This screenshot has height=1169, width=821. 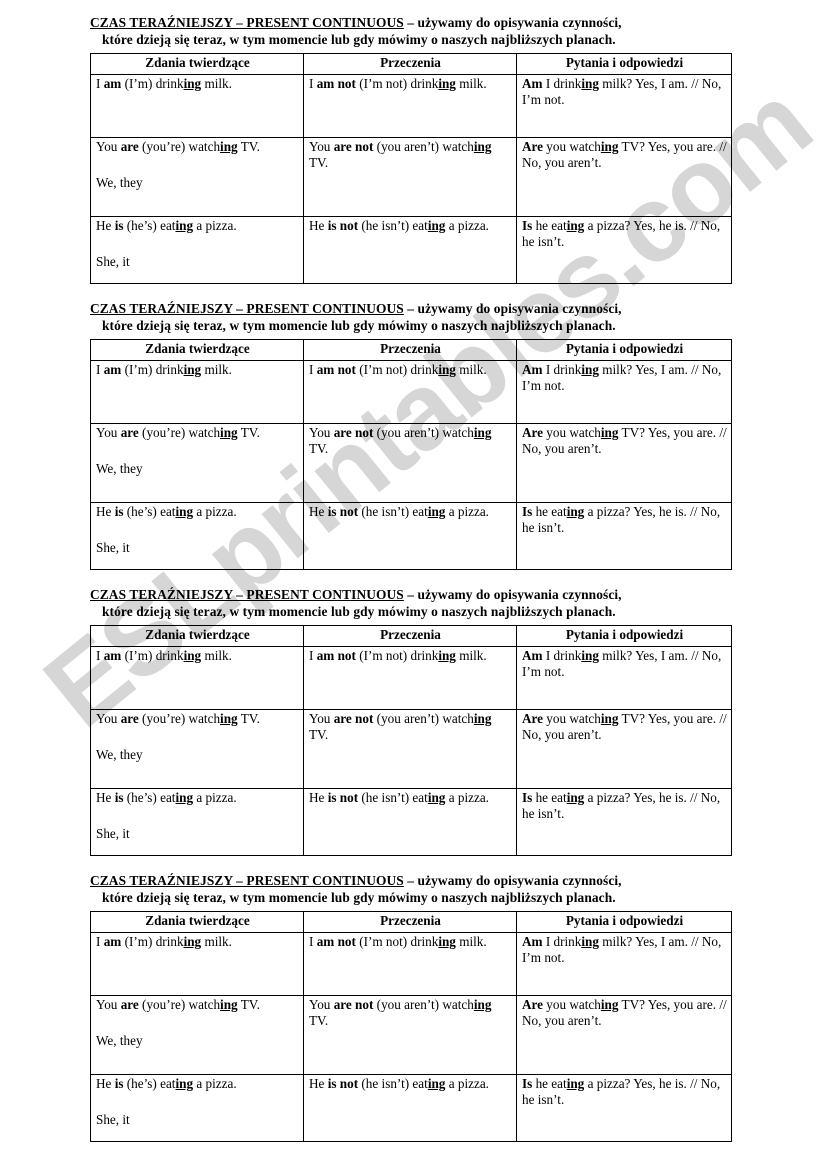 What do you see at coordinates (532, 146) in the screenshot?
I see `question-aux-bold: Are` at bounding box center [532, 146].